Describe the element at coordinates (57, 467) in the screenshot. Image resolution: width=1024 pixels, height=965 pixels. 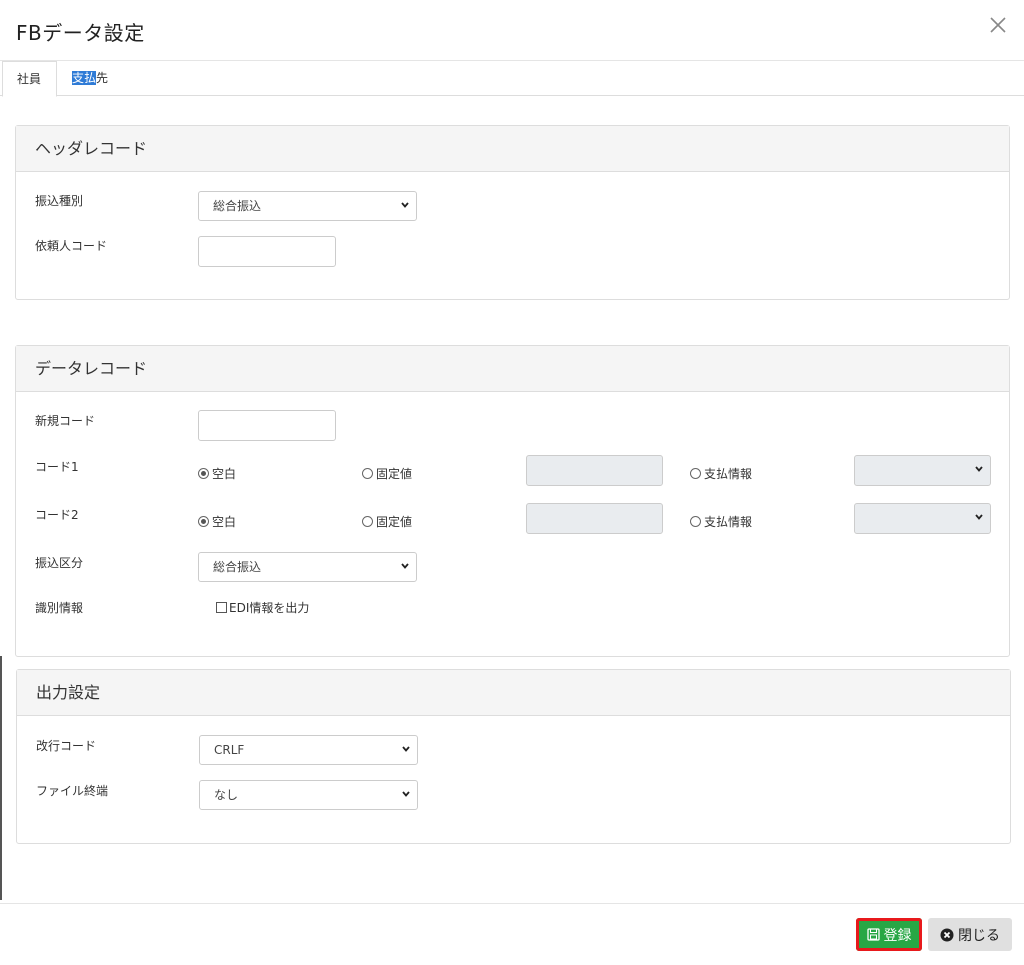
I see `code1-label: コード1` at that location.